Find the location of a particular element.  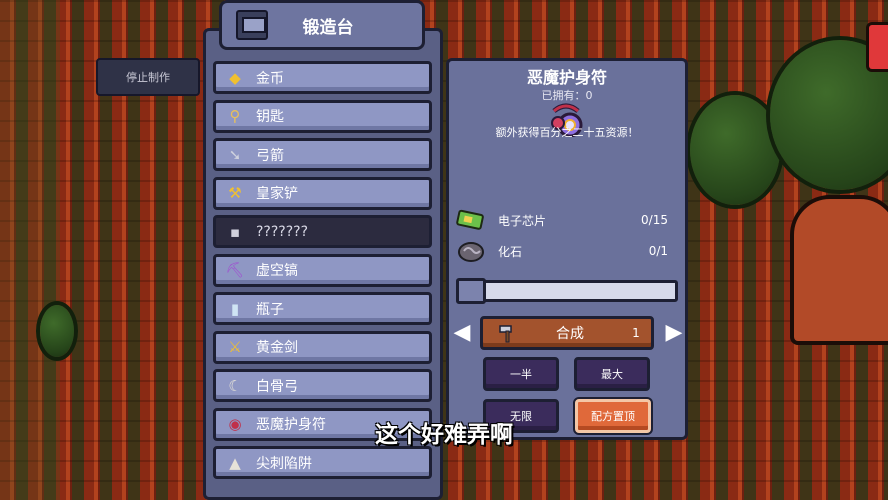

recipe-item: ☾ 白骨弓 is located at coordinates (322, 385).